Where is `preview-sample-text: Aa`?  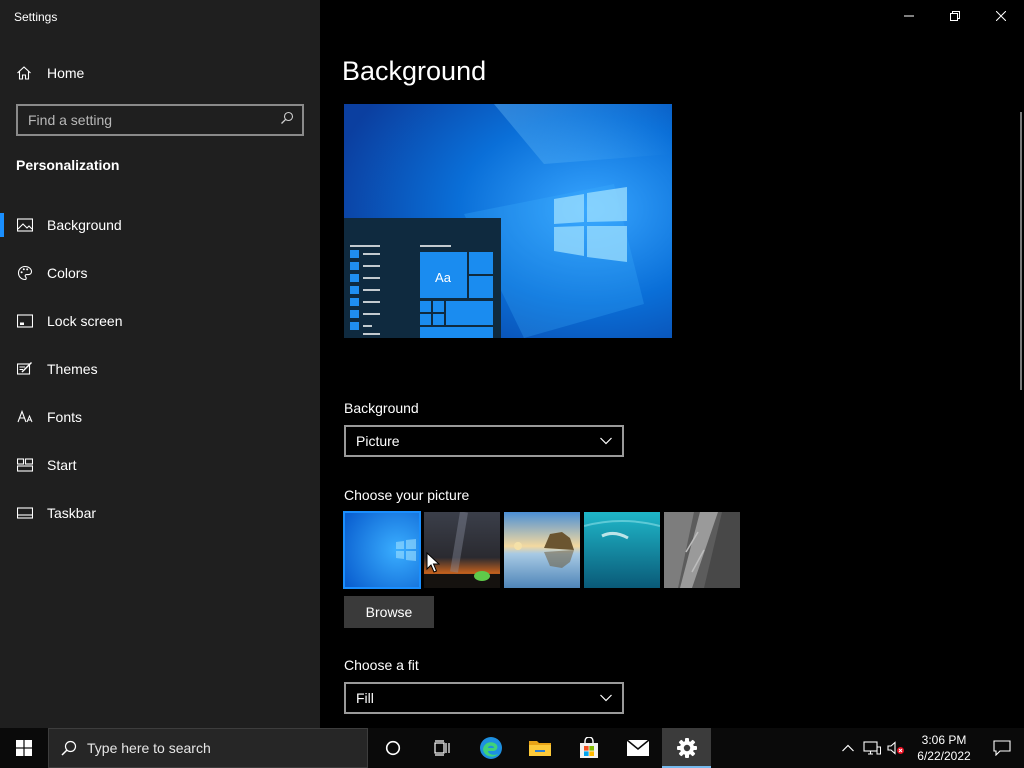
preview-sample-text: Aa is located at coordinates (443, 277).